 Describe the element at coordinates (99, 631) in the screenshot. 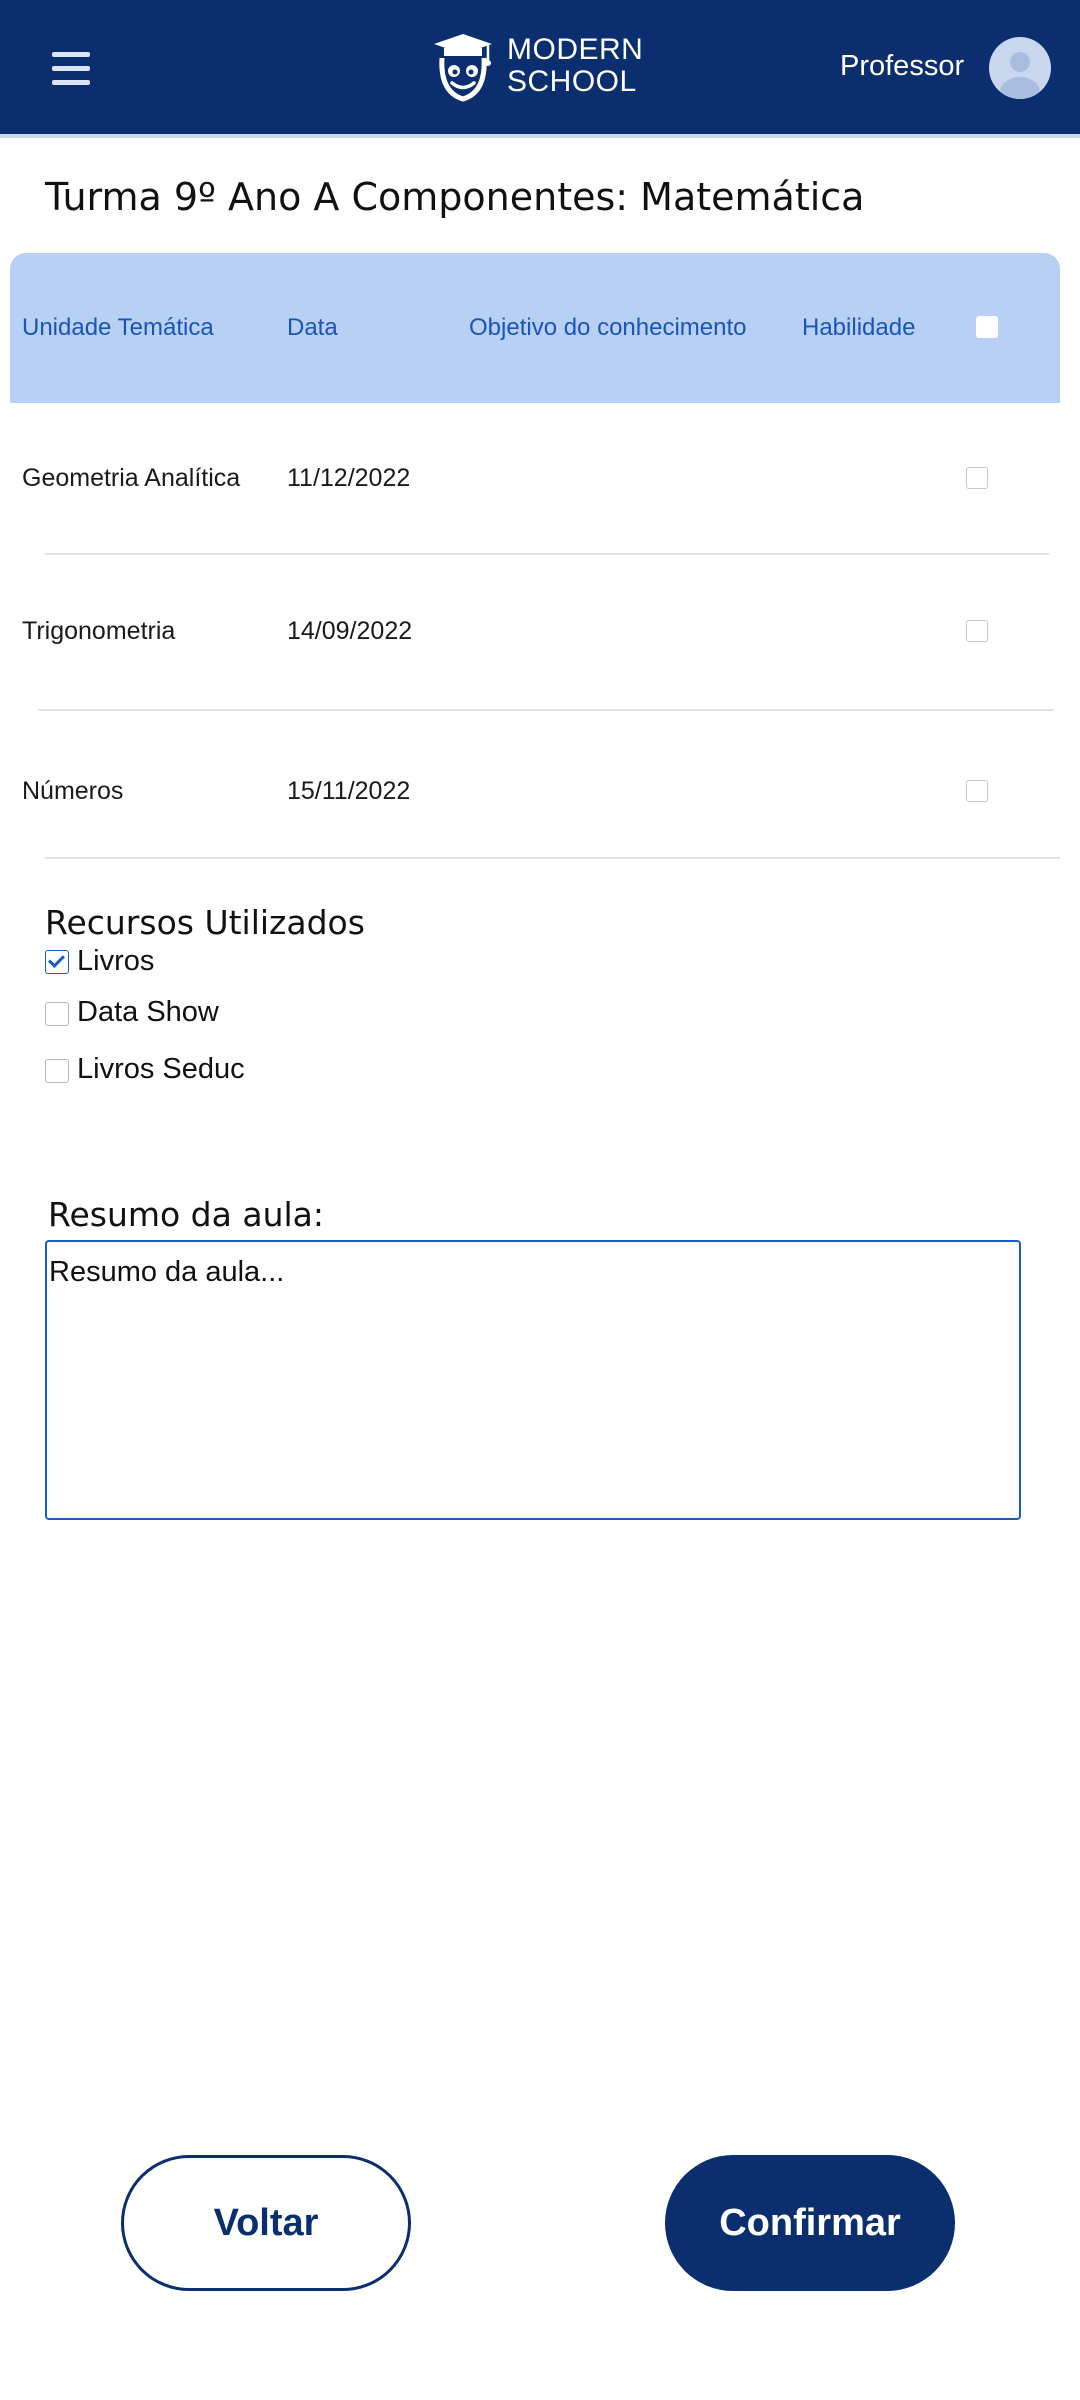

I see `table-cell-unidade: Trigonometria` at that location.